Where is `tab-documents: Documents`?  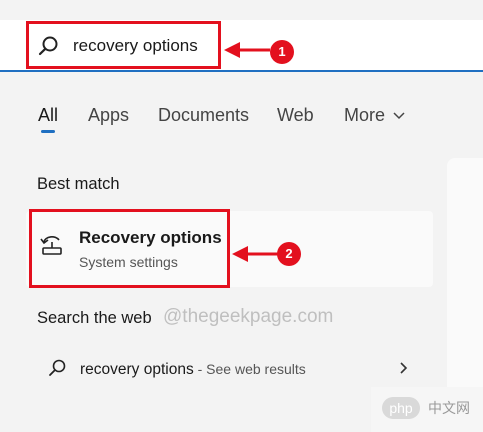
tab-documents: Documents is located at coordinates (203, 115).